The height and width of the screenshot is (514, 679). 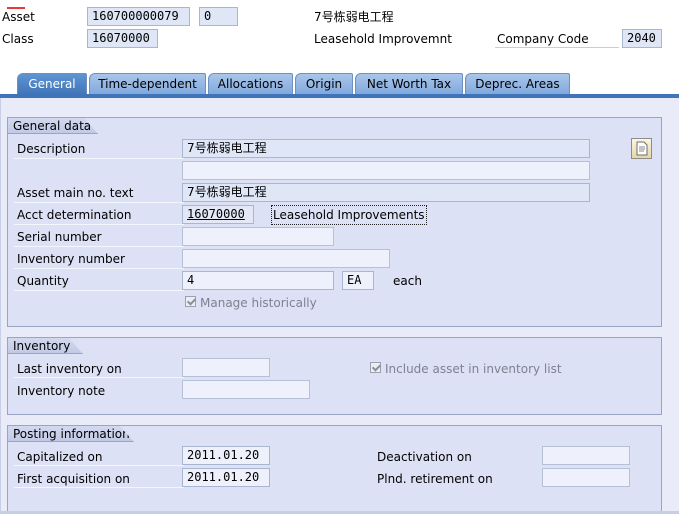 I want to click on posting-information-title: Posting information, so click(x=71, y=434).